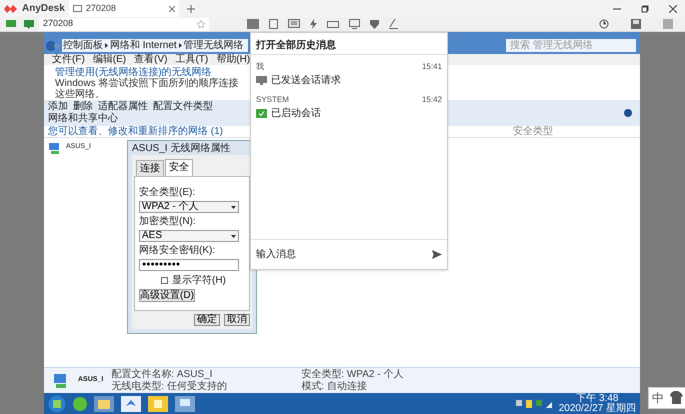 The height and width of the screenshot is (414, 685). What do you see at coordinates (296, 113) in the screenshot?
I see `message-text: 已启动会话` at bounding box center [296, 113].